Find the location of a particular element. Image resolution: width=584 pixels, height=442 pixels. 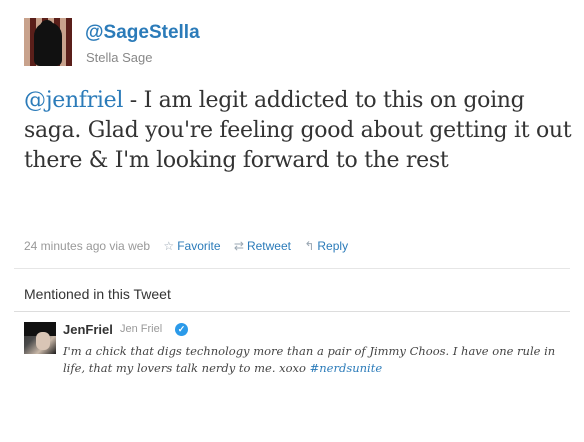

reply-label: Reply is located at coordinates (333, 246).